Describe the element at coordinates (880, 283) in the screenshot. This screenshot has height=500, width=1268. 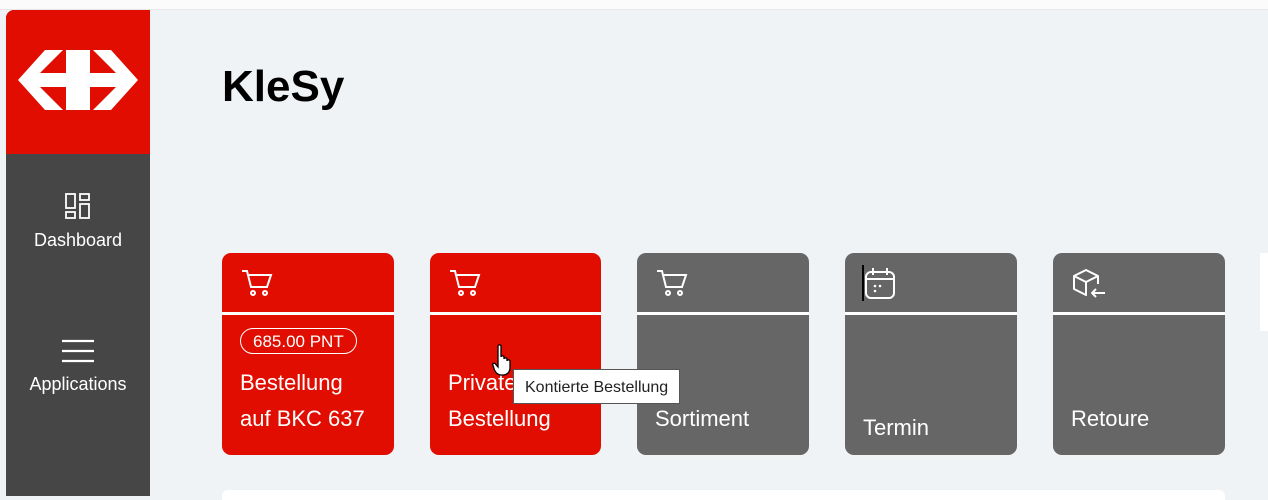
I see `calendar-icon` at that location.